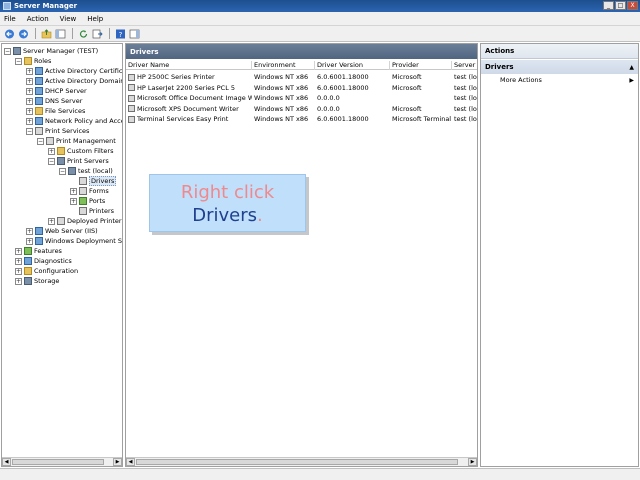  Describe the element at coordinates (62, 231) in the screenshot. I see `tree-node: + Web Server (IIS)` at that location.